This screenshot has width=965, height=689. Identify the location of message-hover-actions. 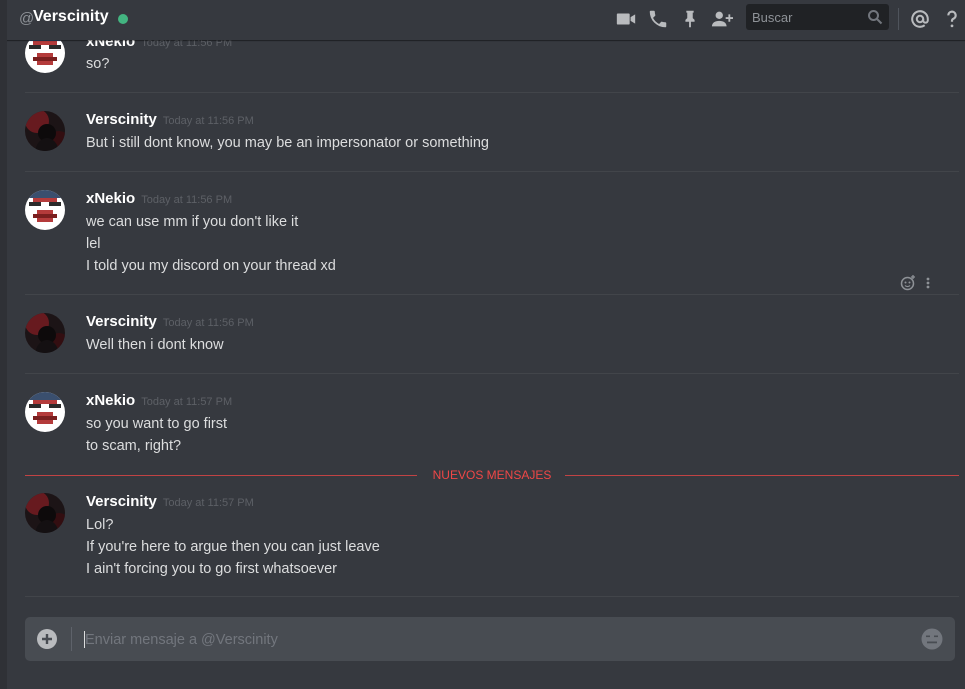
(920, 283).